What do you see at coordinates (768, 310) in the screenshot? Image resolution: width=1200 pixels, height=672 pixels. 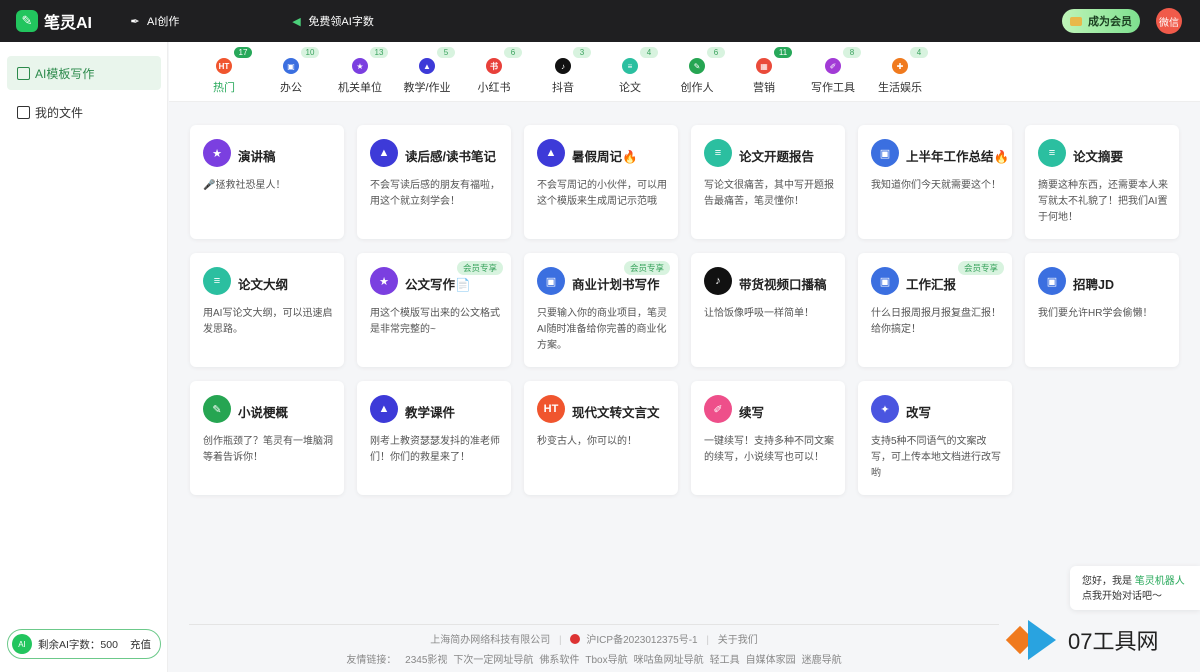 I see `template-card: ♪ 带货视频口播稿 让恰饭像呼吸一样简单！` at bounding box center [768, 310].